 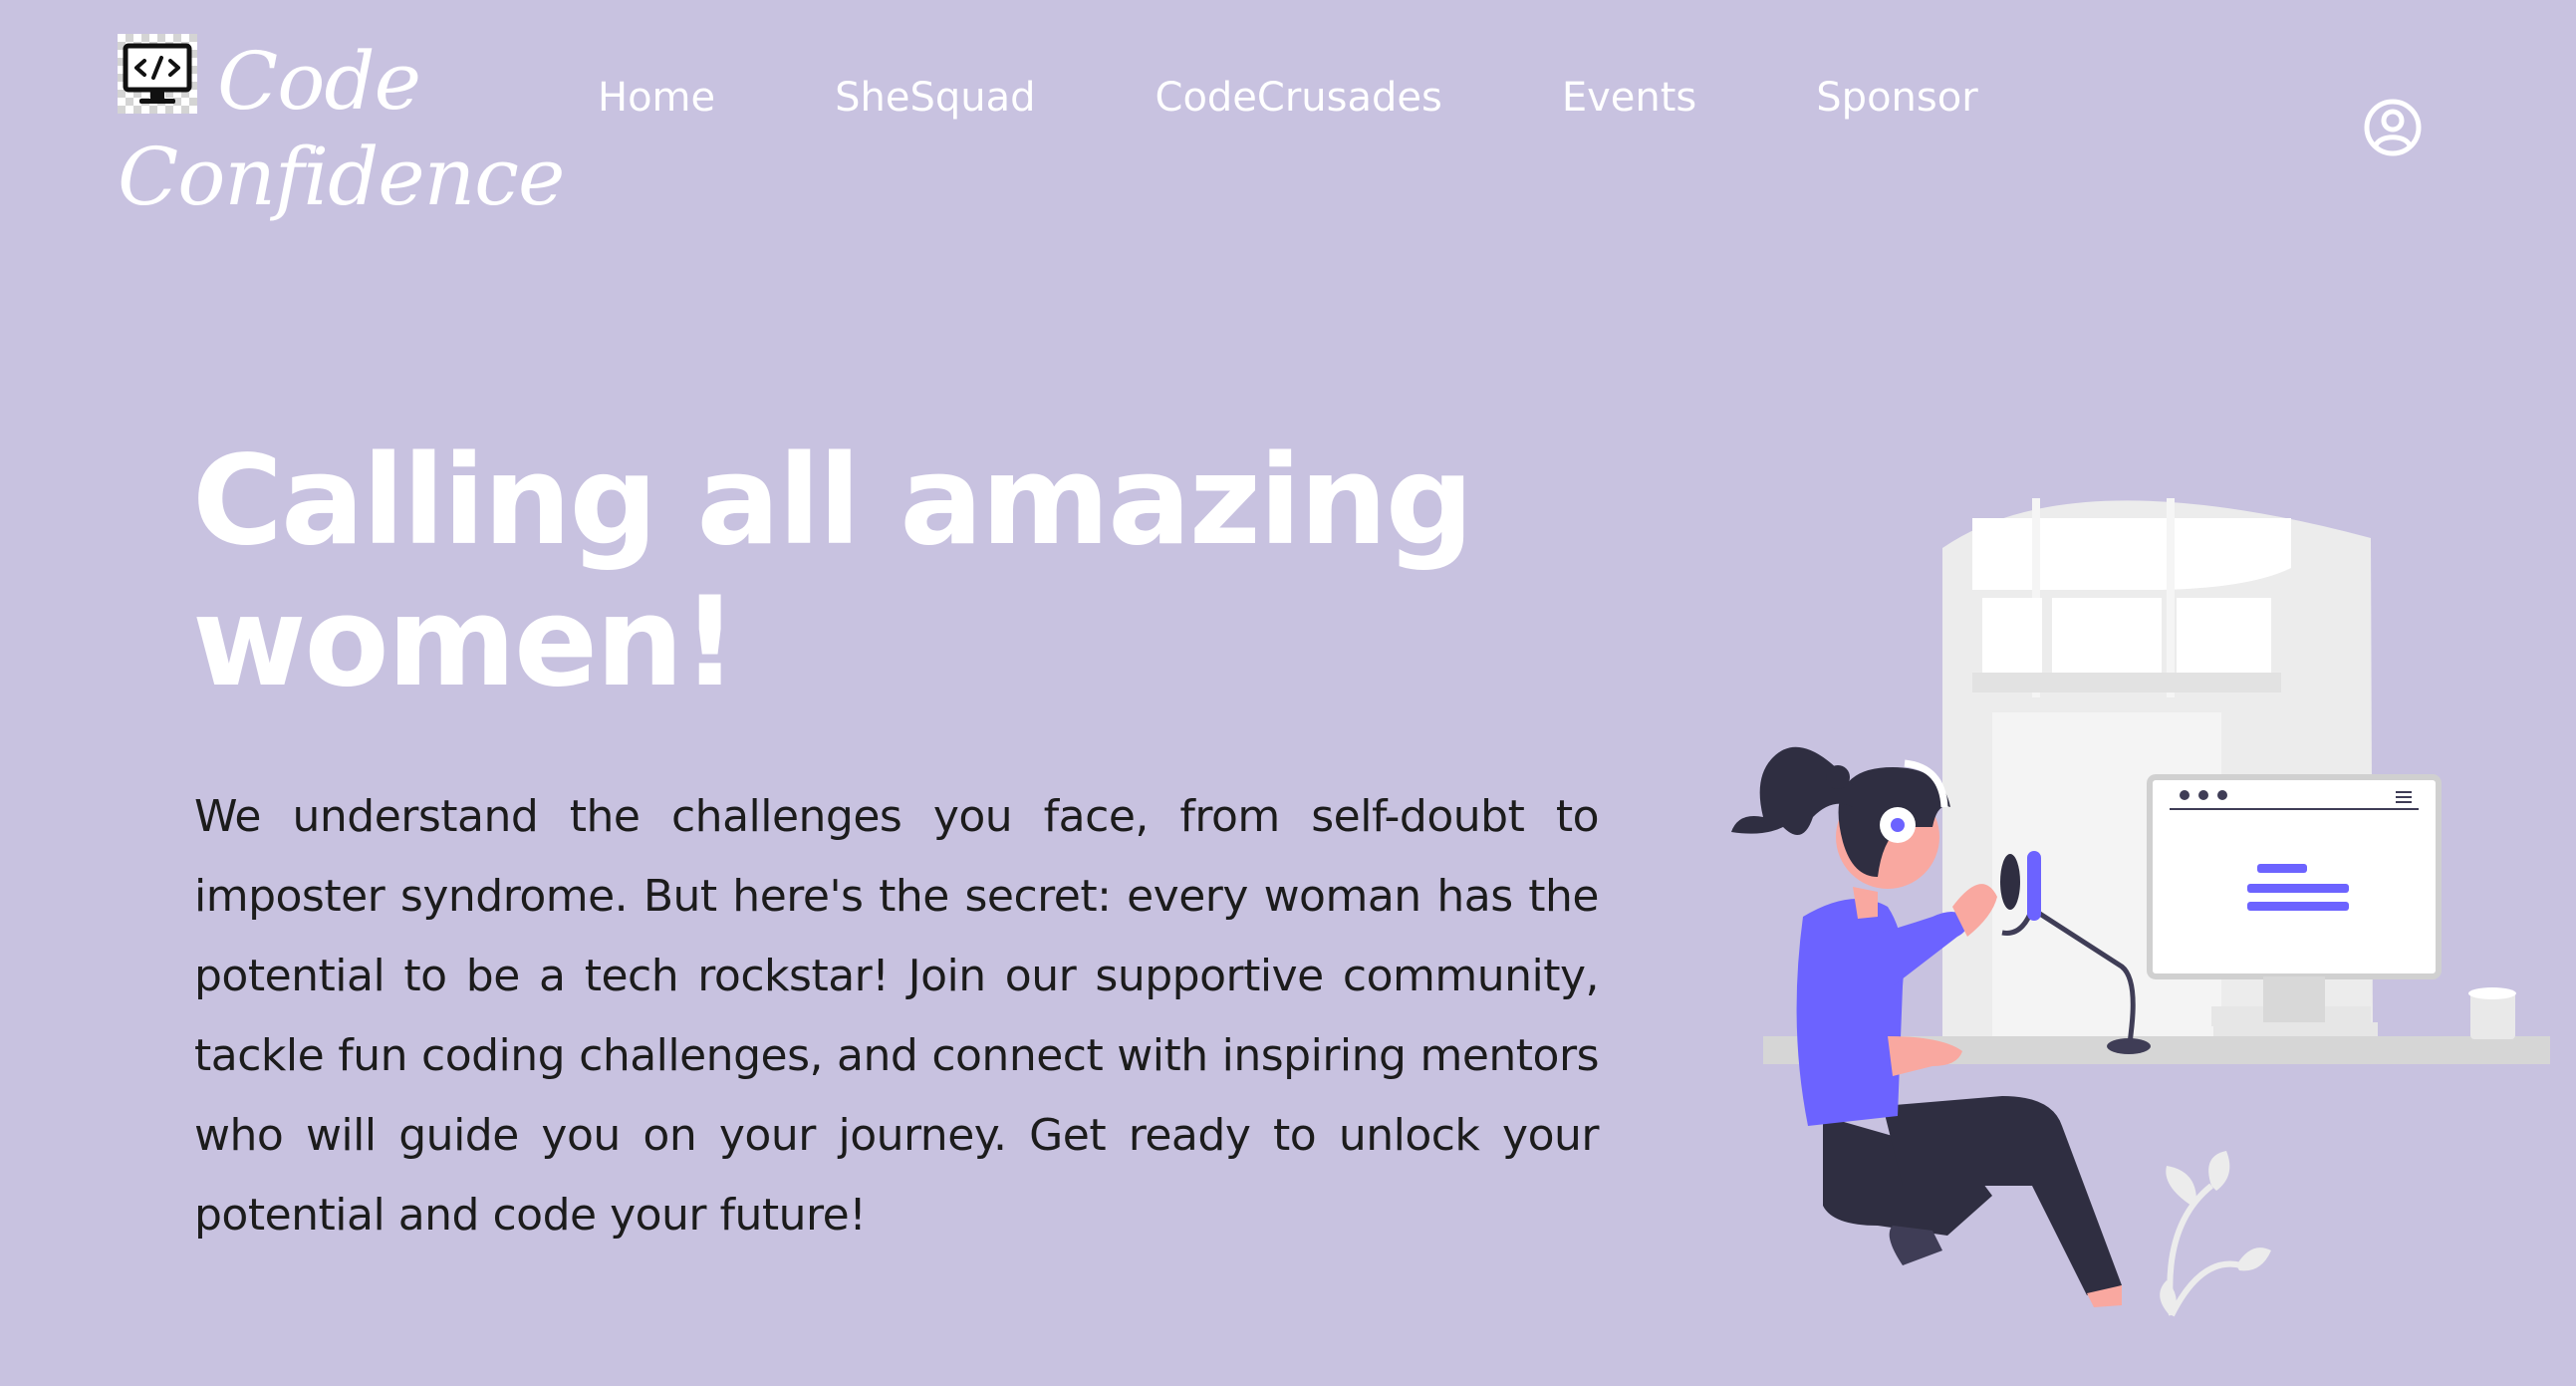 I want to click on brand-logo: Code Confidence, so click(x=341, y=138).